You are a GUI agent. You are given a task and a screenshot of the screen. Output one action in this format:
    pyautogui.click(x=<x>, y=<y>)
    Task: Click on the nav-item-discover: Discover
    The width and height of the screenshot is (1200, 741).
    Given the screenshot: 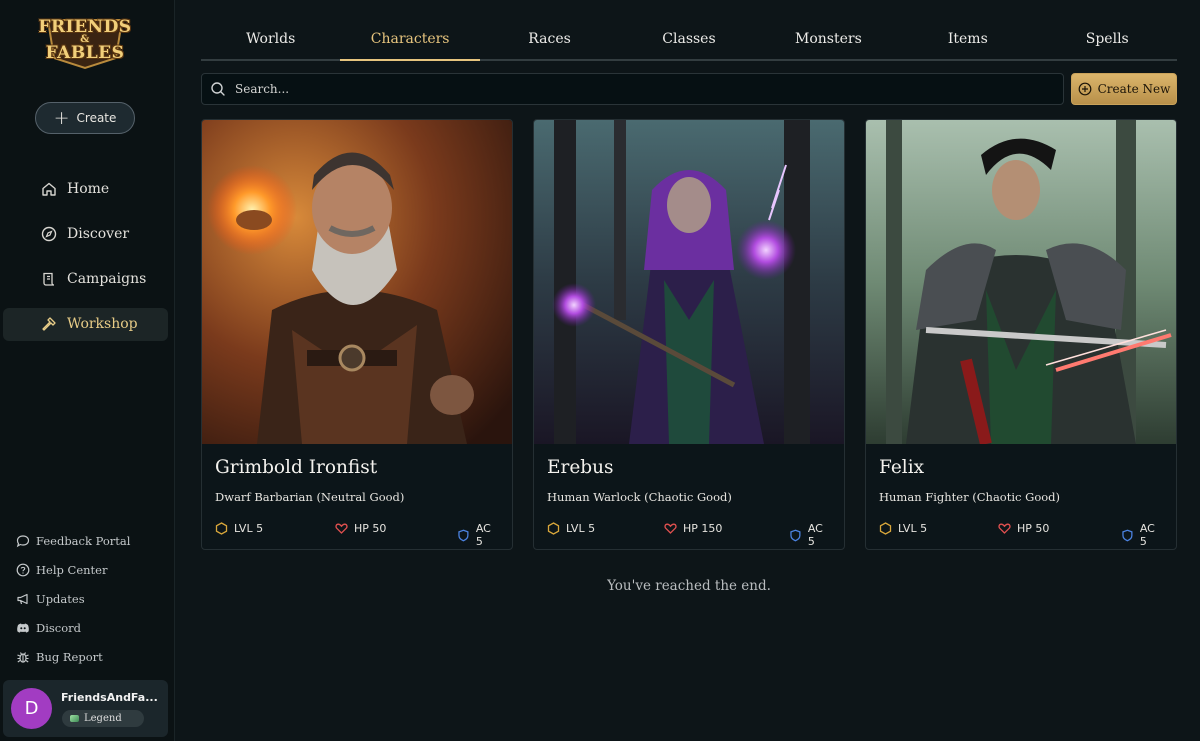 What is the action you would take?
    pyautogui.click(x=85, y=233)
    